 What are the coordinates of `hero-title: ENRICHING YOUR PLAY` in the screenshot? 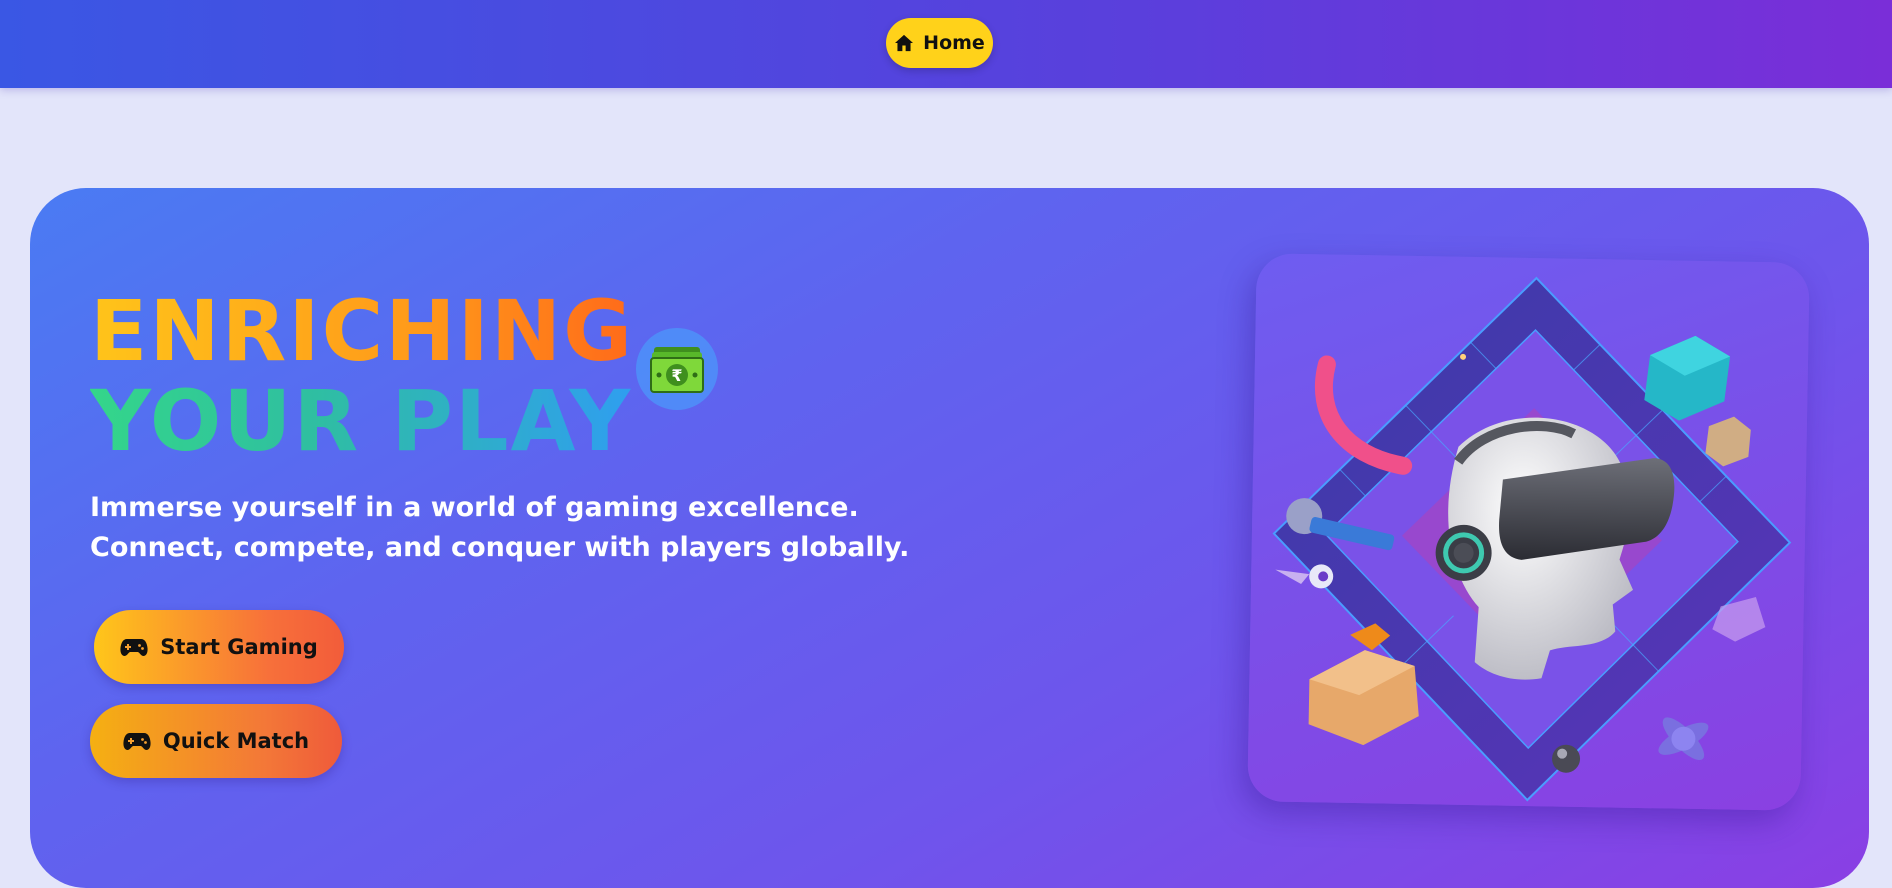 It's located at (362, 376).